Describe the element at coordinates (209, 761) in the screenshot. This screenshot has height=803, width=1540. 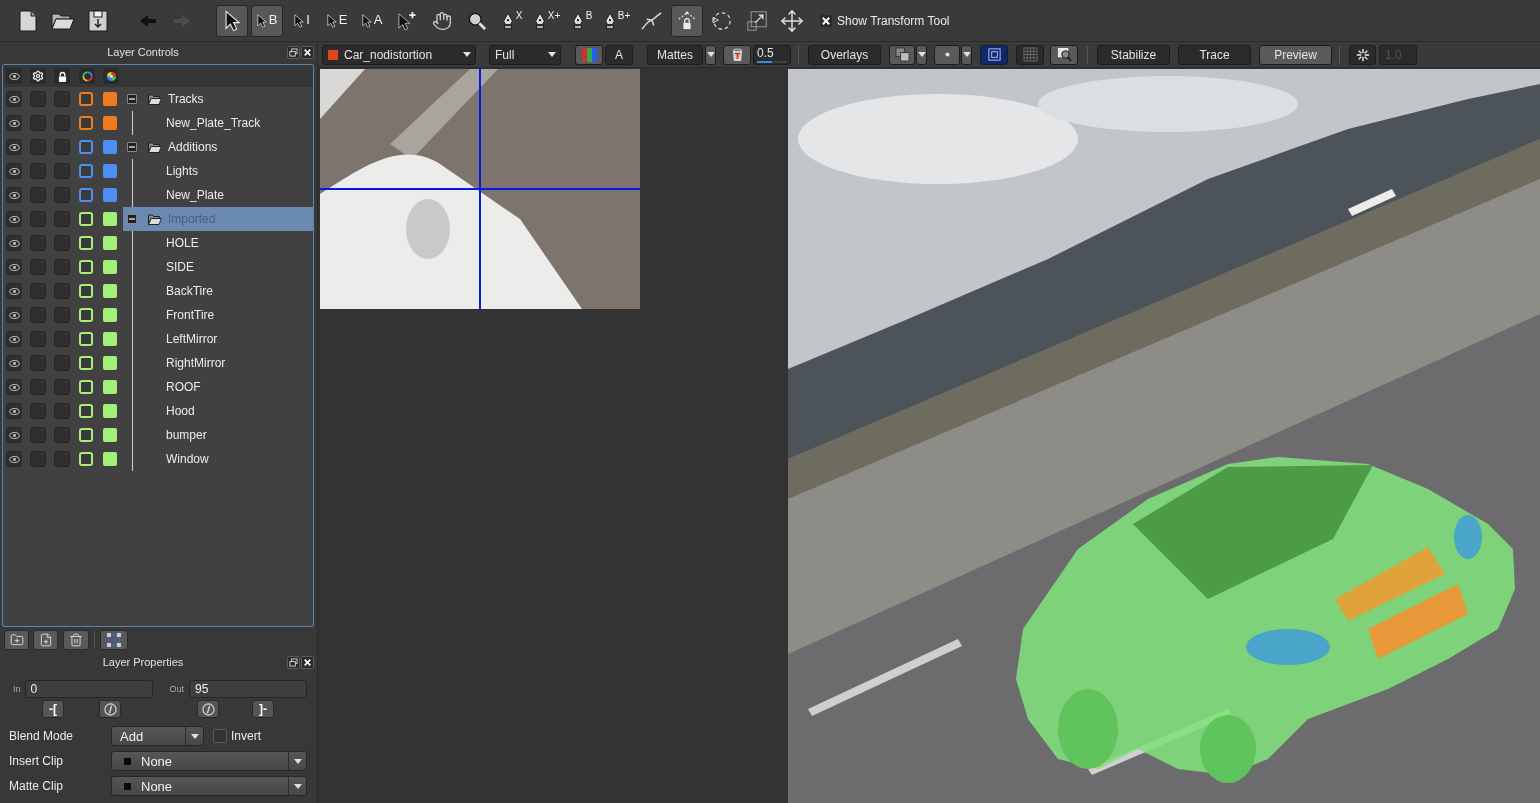
I see `insert-clip-dropdown: None` at that location.